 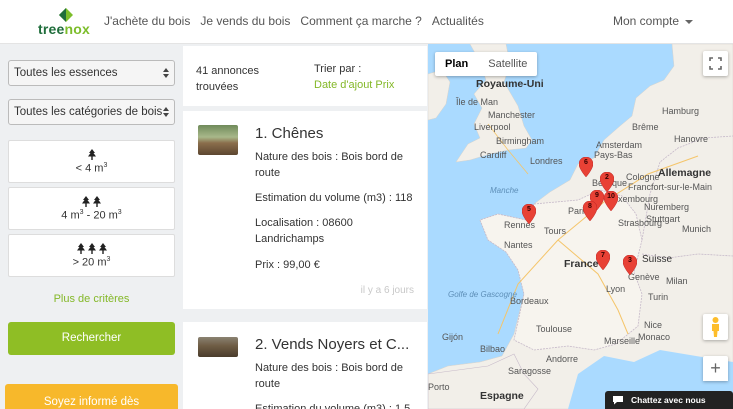 I want to click on label-strasbourg: Strasbourg, so click(x=640, y=223).